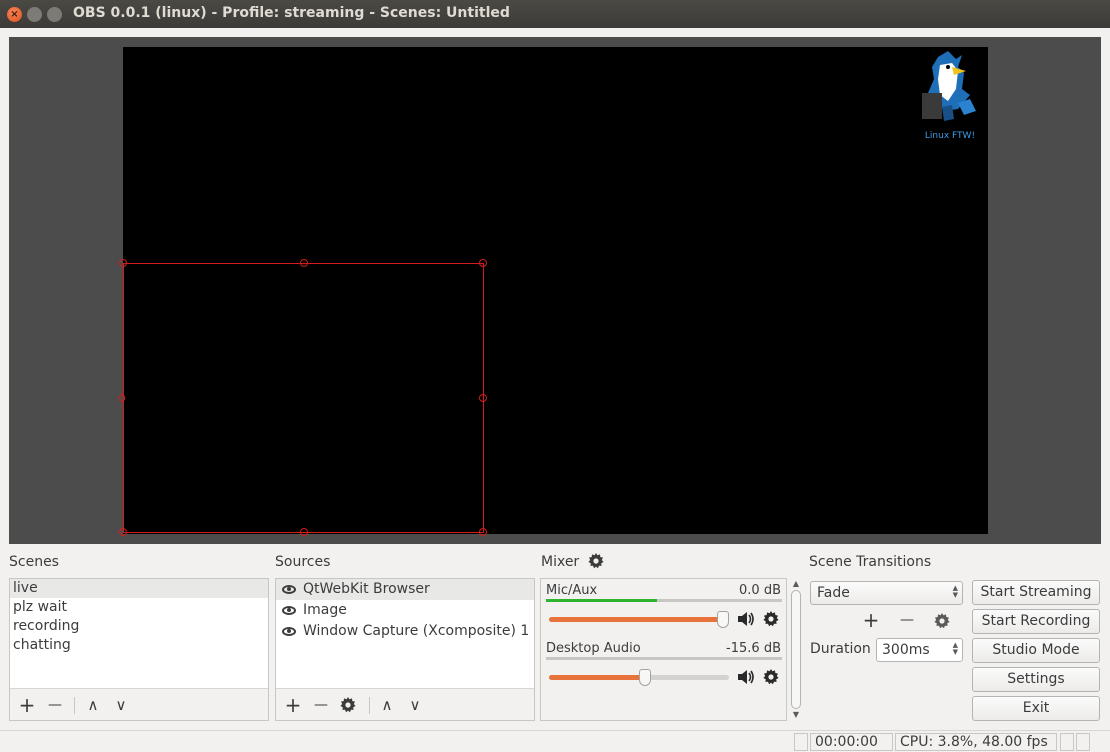  I want to click on mixer-gear-icon, so click(596, 561).